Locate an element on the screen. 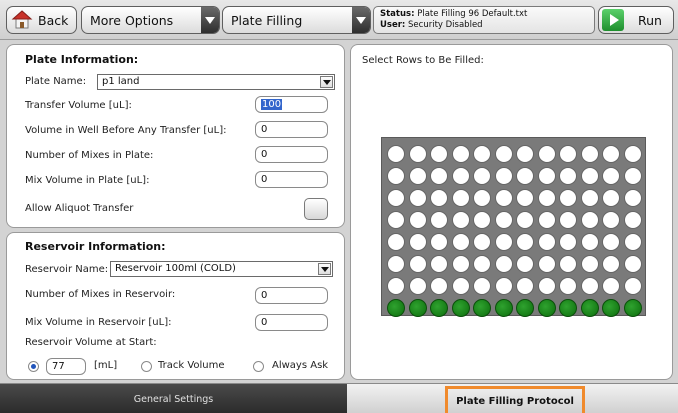  volume-value-radio is located at coordinates (33, 366).